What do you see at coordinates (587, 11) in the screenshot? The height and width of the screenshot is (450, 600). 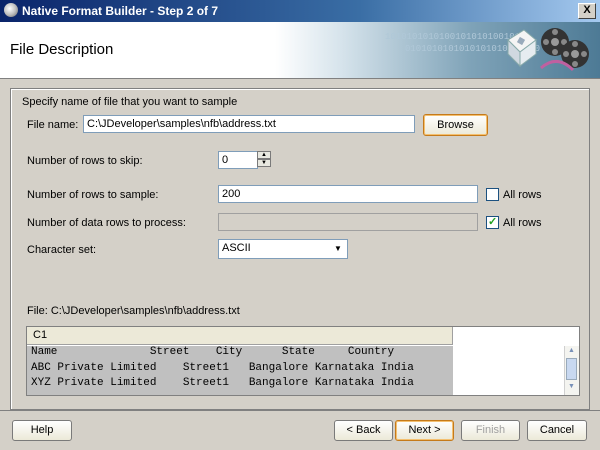 I see `close-button: X` at bounding box center [587, 11].